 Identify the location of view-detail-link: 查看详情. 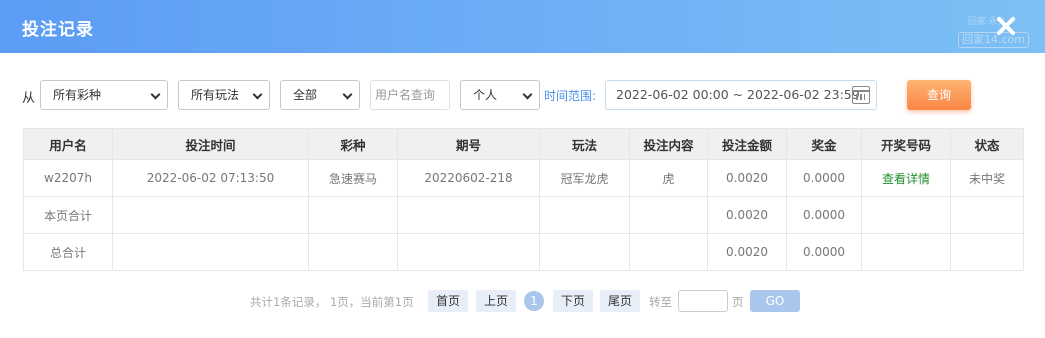
(906, 178).